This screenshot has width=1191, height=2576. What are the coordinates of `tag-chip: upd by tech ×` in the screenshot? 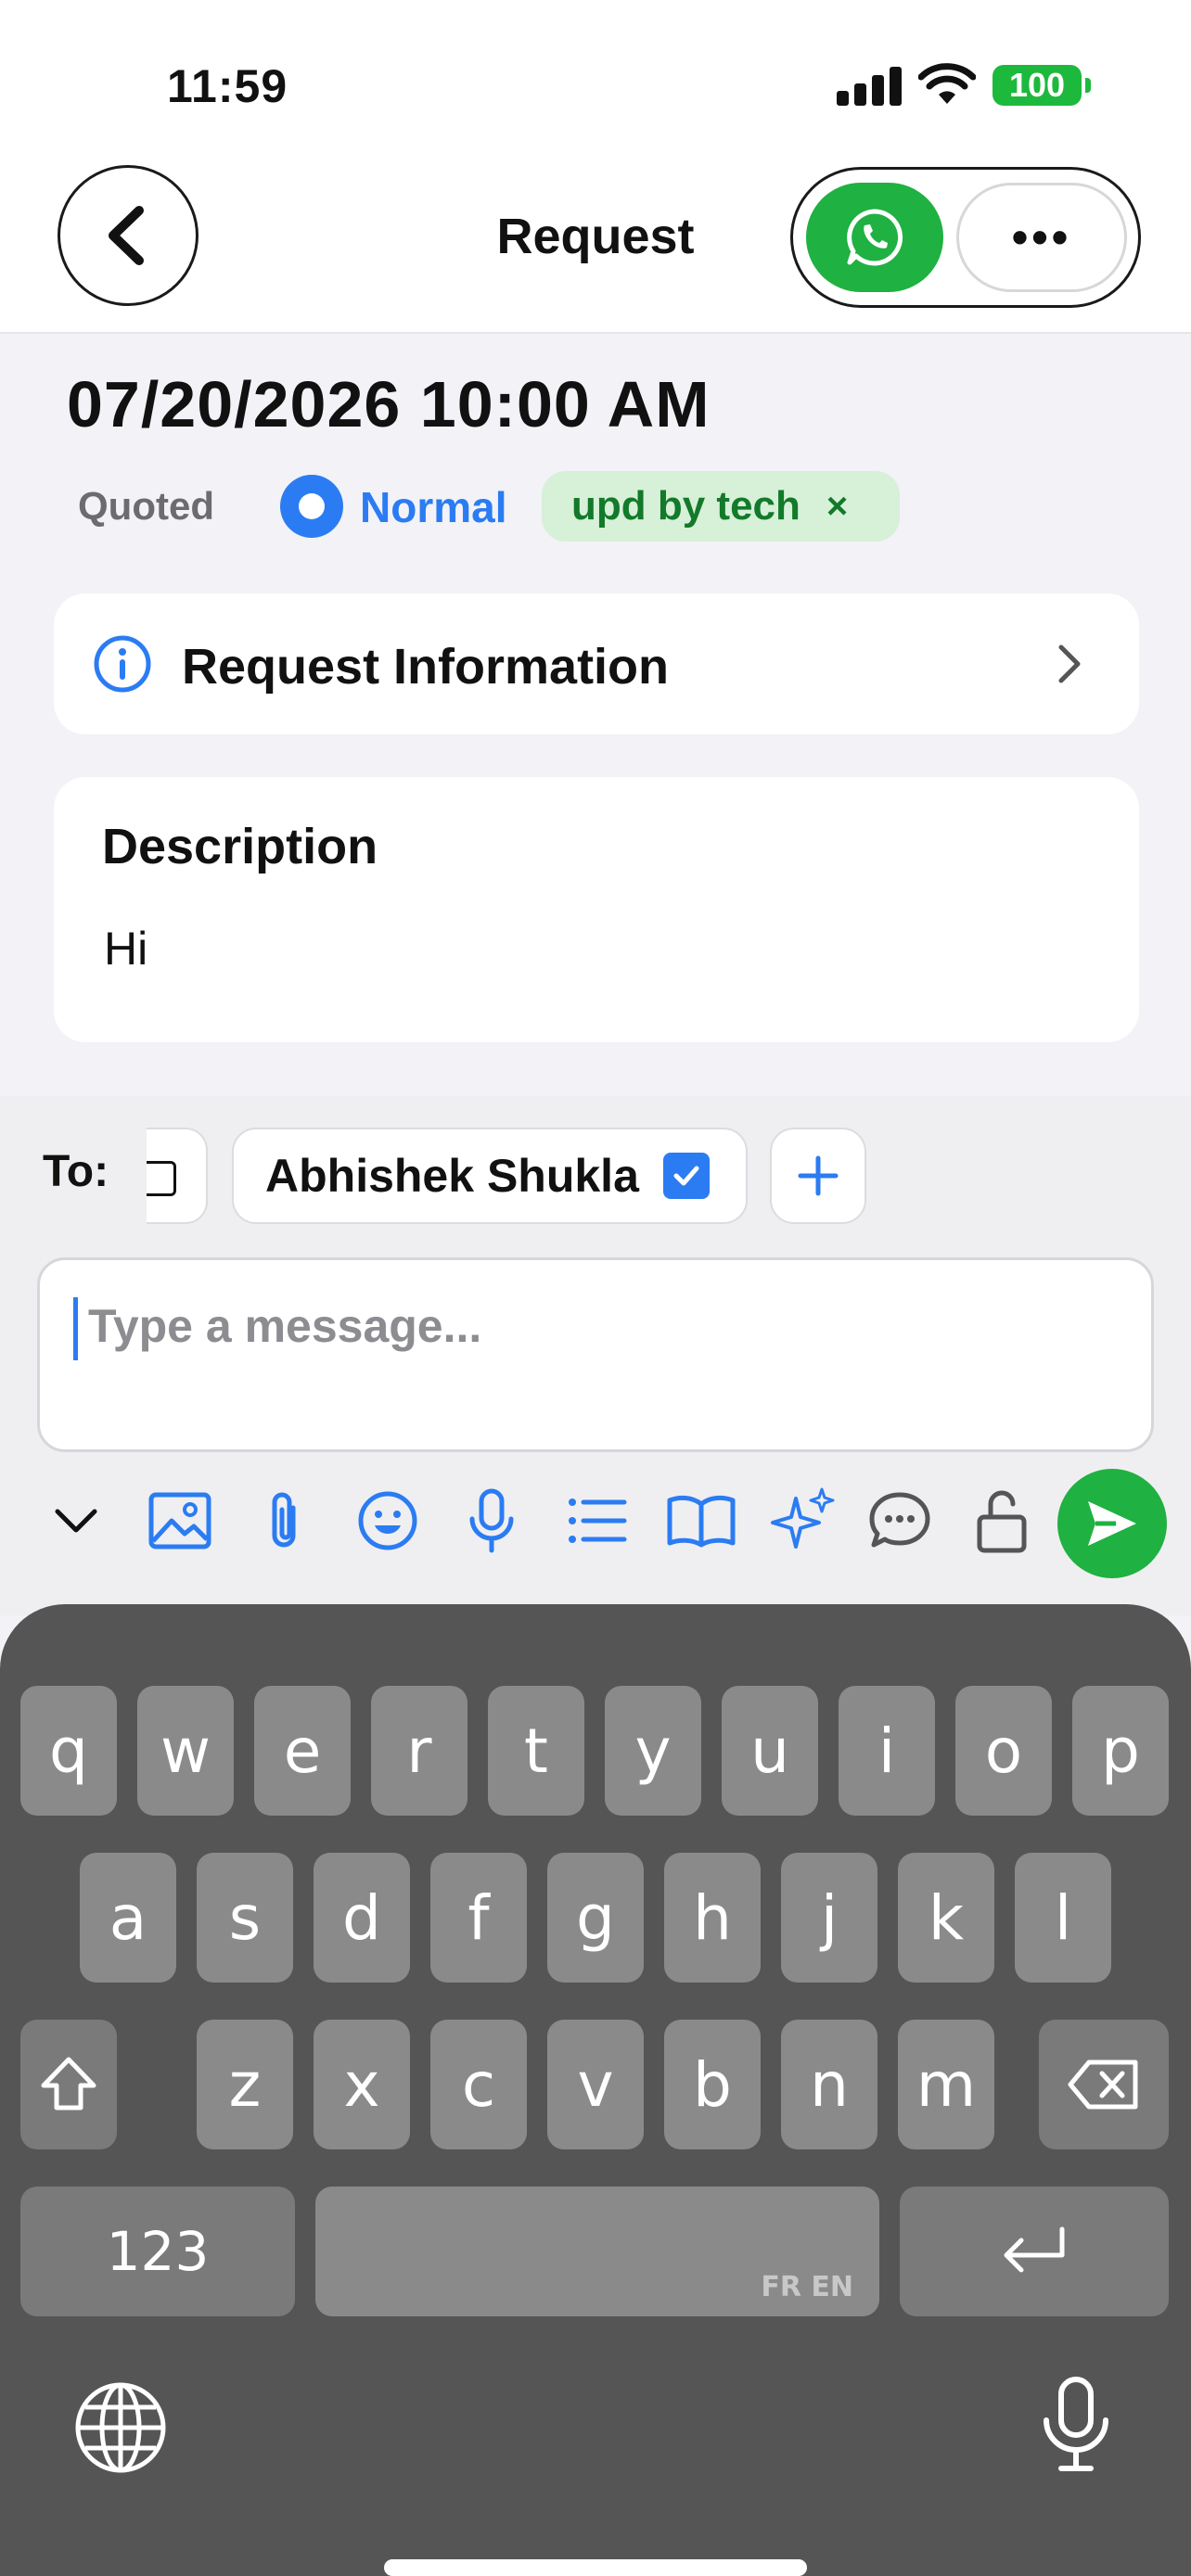 It's located at (721, 506).